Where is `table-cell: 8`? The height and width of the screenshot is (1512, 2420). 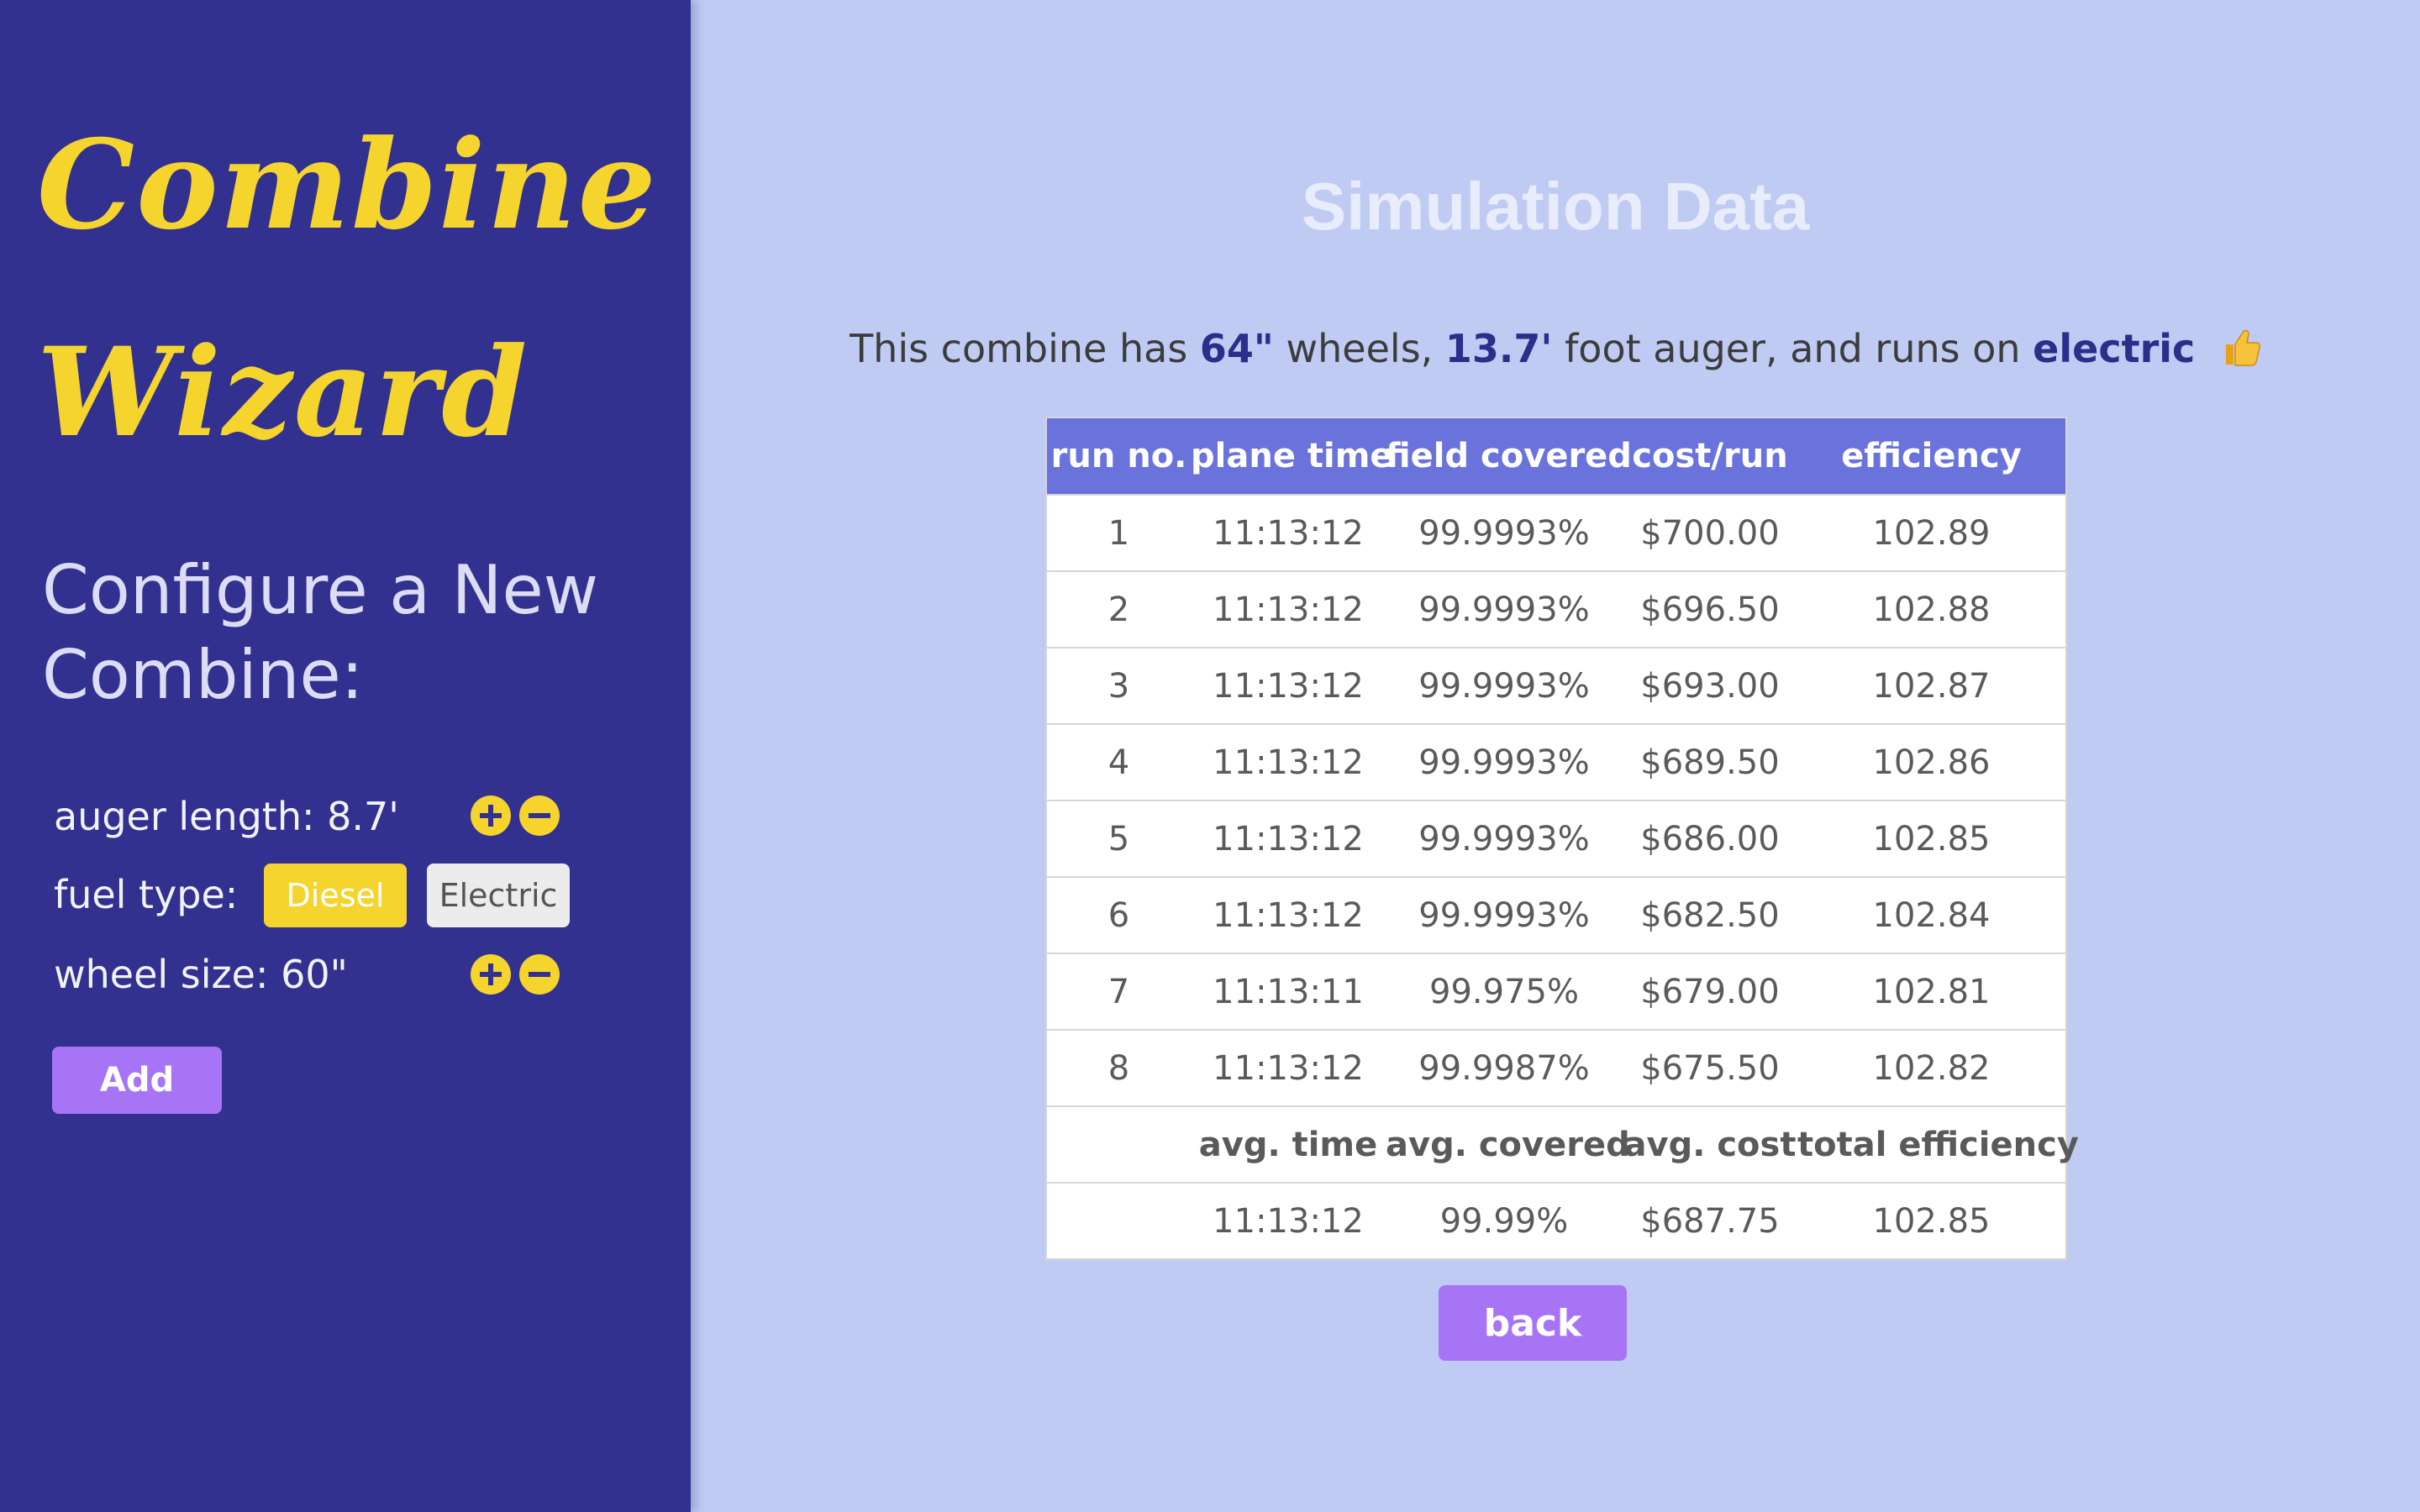 table-cell: 8 is located at coordinates (1118, 1067).